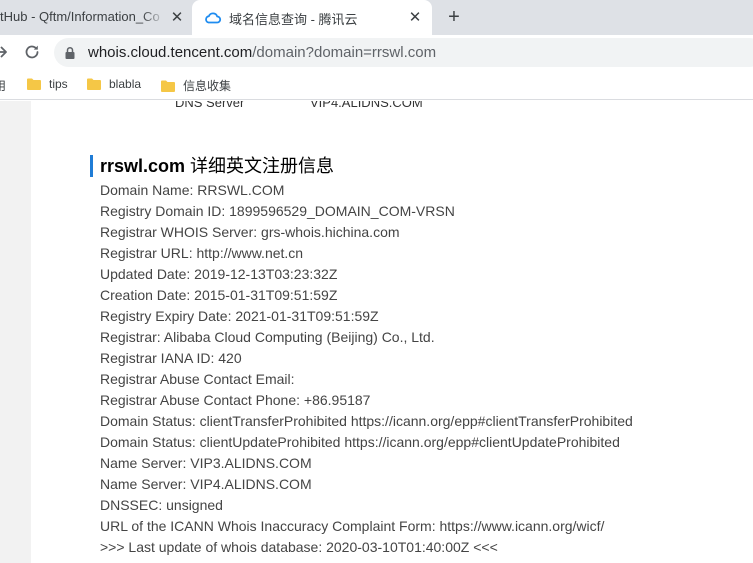 The height and width of the screenshot is (563, 753). I want to click on bookmark-folder-tips: tips, so click(47, 84).